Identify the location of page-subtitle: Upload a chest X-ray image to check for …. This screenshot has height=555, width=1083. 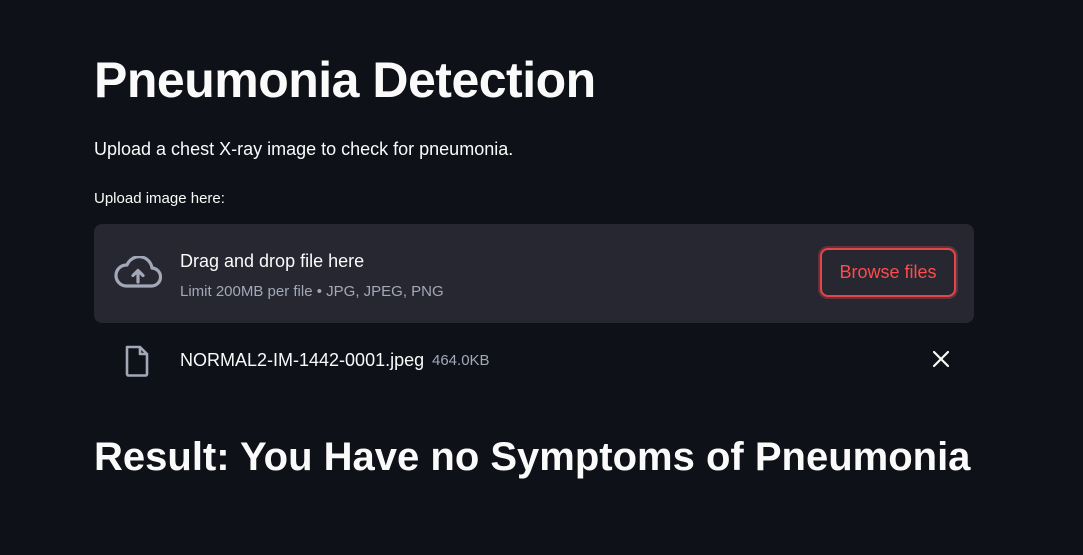
(304, 149).